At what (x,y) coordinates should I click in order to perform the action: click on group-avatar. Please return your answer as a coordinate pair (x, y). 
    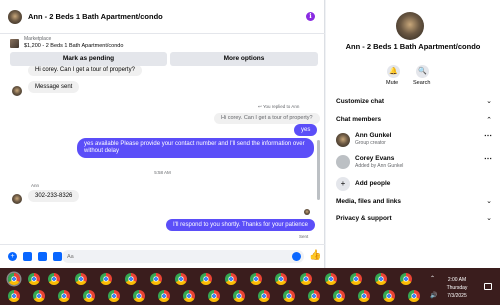
    Looking at the image, I should click on (410, 26).